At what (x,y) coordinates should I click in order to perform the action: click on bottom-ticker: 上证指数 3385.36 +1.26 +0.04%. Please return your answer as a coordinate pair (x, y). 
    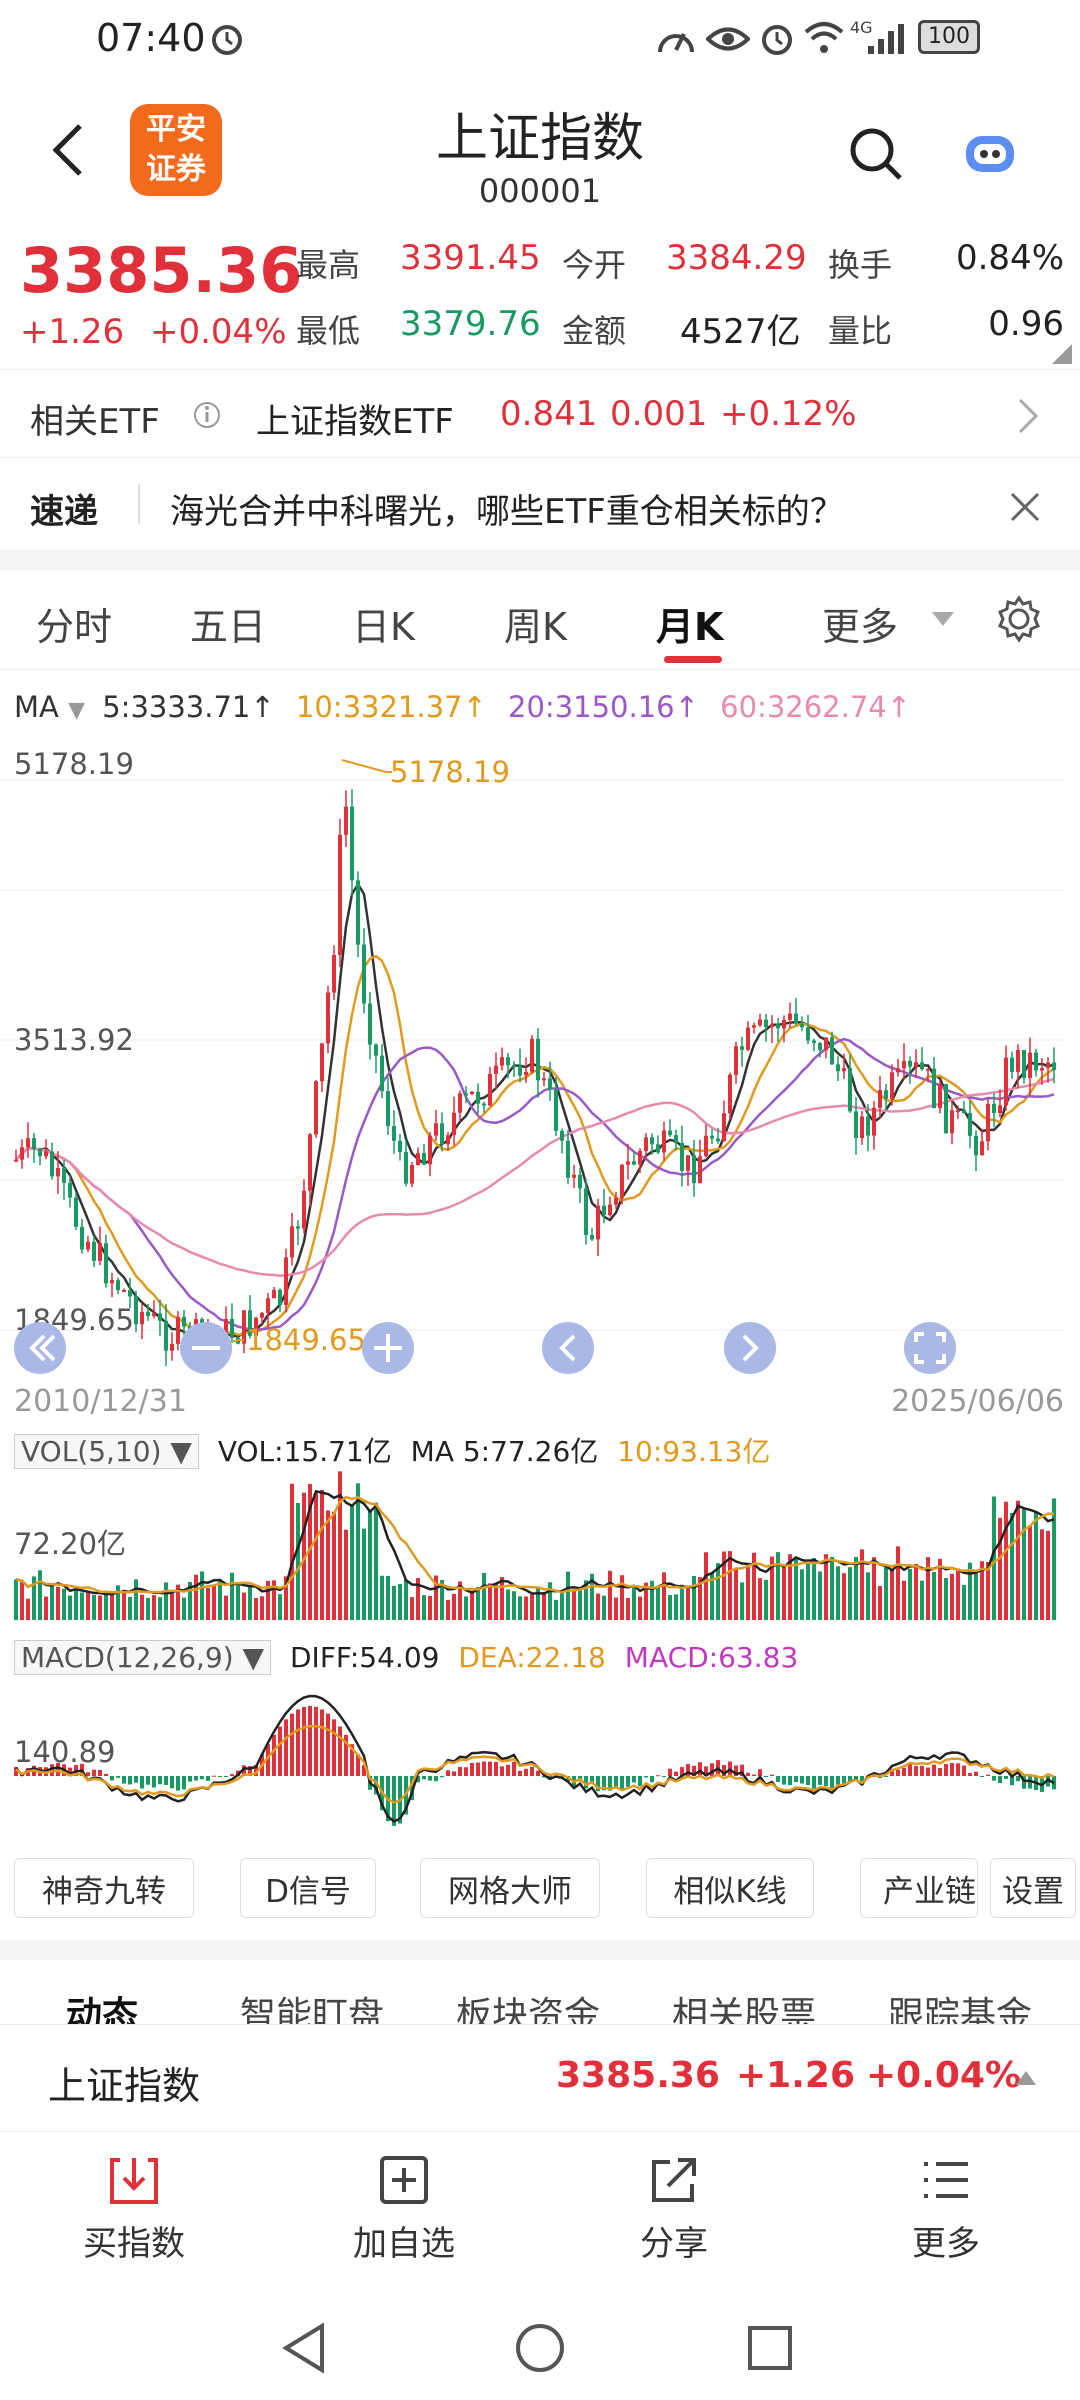
    Looking at the image, I should click on (540, 2078).